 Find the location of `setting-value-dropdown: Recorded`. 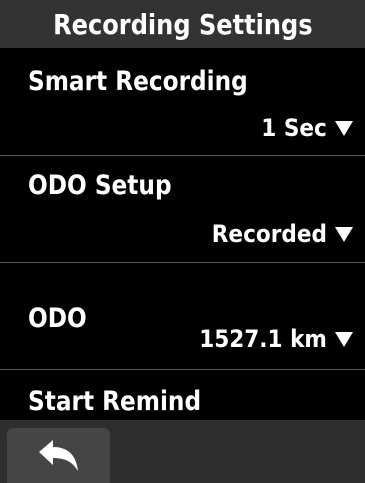

setting-value-dropdown: Recorded is located at coordinates (276, 234).